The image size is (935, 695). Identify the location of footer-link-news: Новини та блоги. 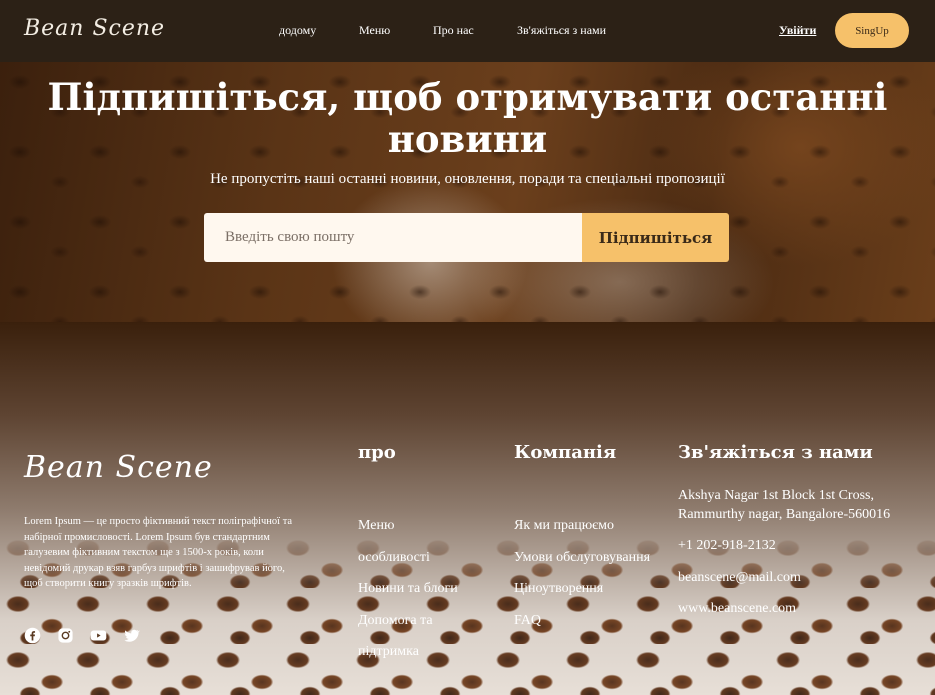
(413, 589).